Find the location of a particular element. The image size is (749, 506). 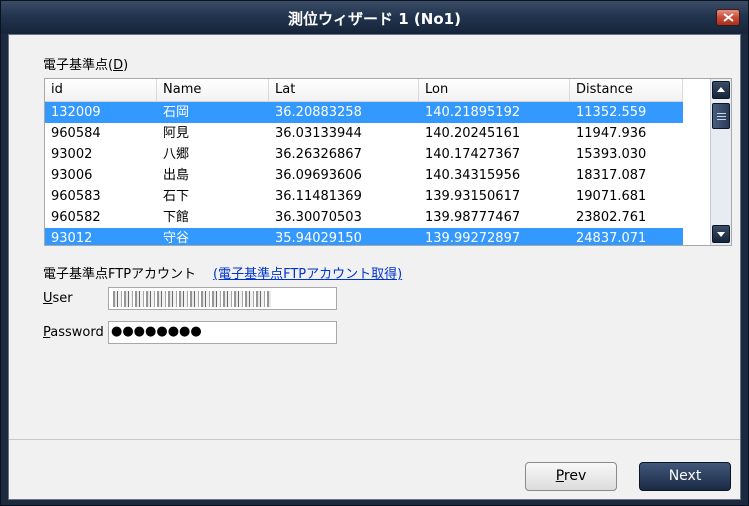

close-button is located at coordinates (728, 17).